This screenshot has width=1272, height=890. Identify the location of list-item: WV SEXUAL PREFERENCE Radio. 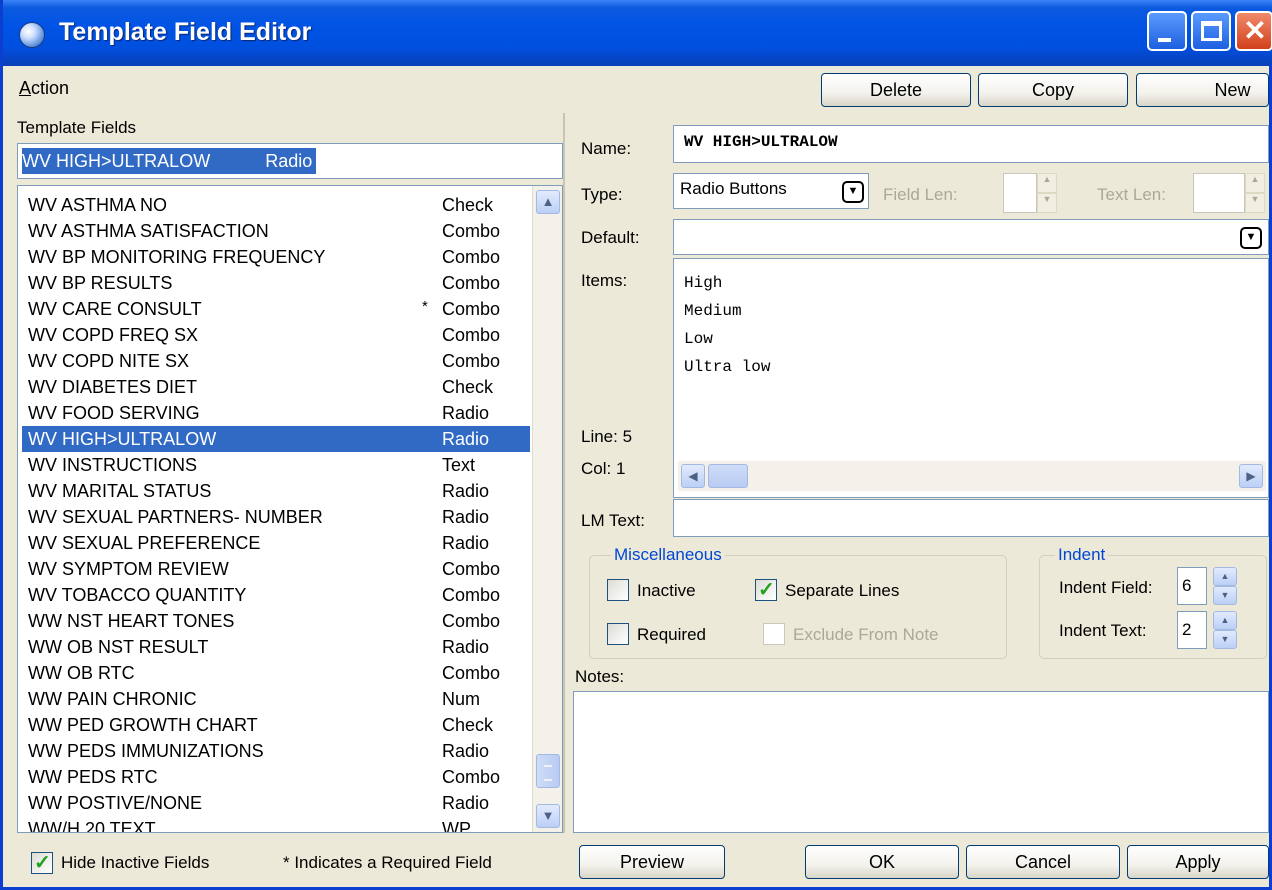
(276, 543).